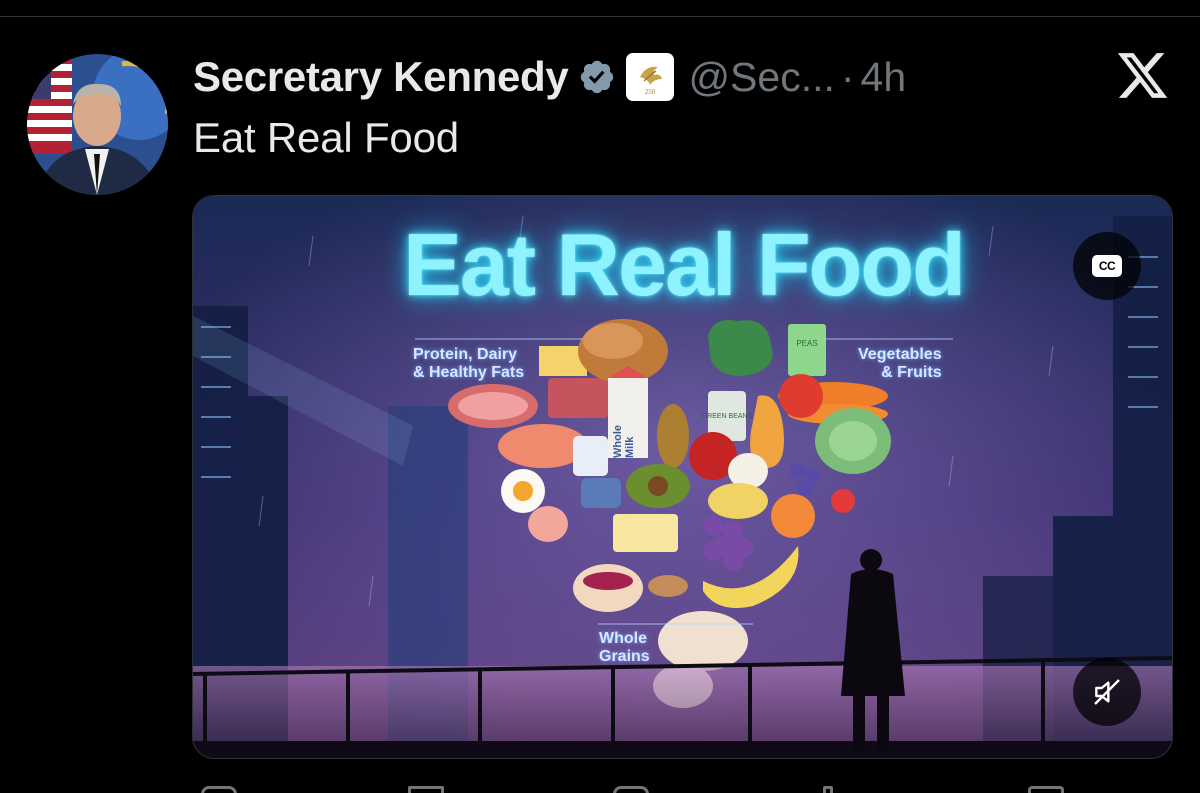 This screenshot has width=1200, height=793. I want to click on label-grains: Whole Grains, so click(624, 648).